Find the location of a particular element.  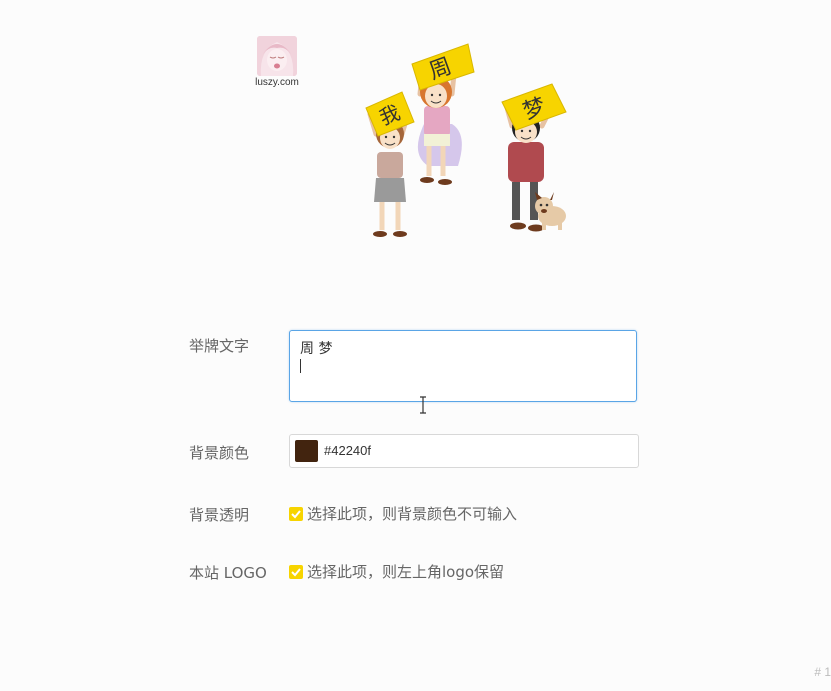

color-swatch is located at coordinates (306, 451).